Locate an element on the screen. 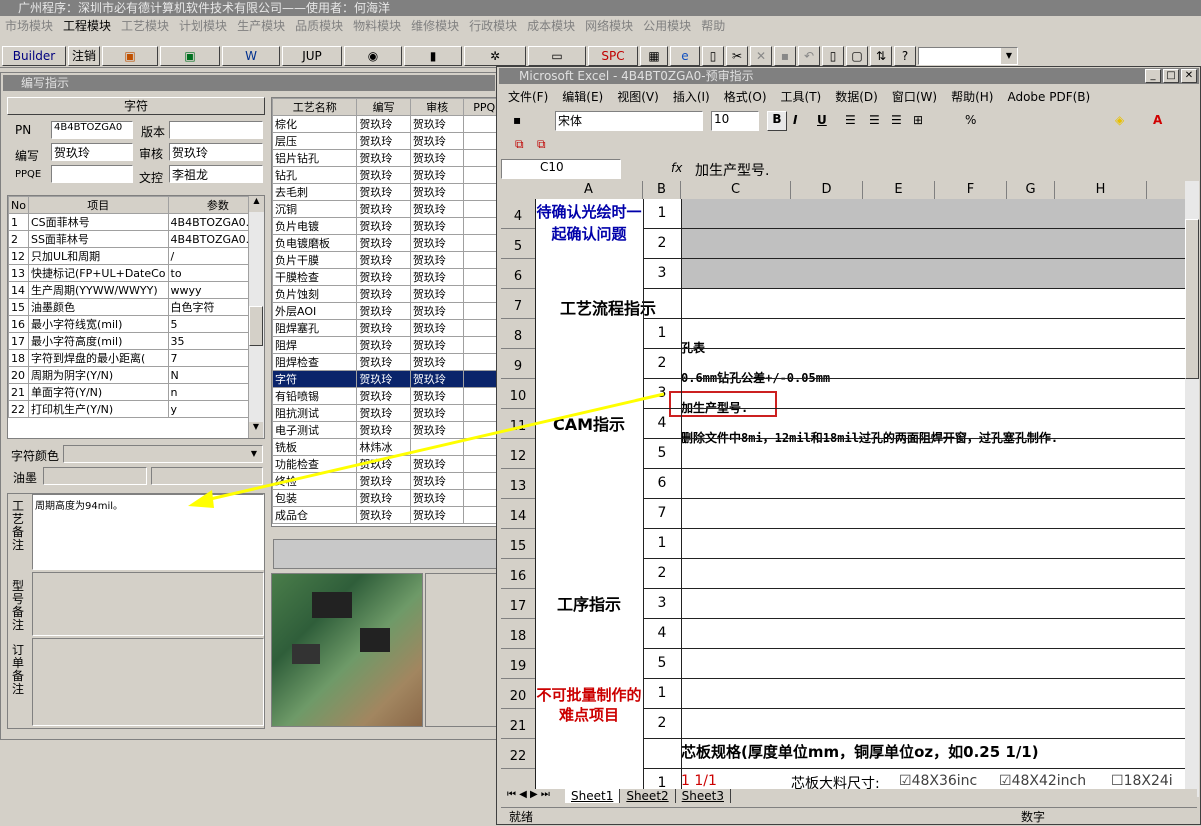  arrow-line is located at coordinates (435, 447).